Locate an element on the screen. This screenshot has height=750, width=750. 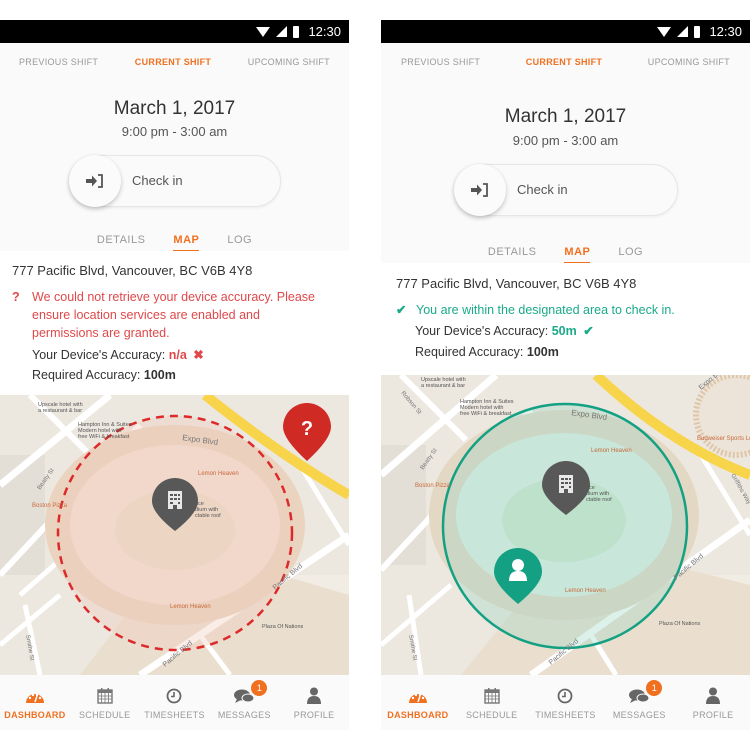
device-accuracy-label: Your Device's Accuracy: is located at coordinates (99, 355).